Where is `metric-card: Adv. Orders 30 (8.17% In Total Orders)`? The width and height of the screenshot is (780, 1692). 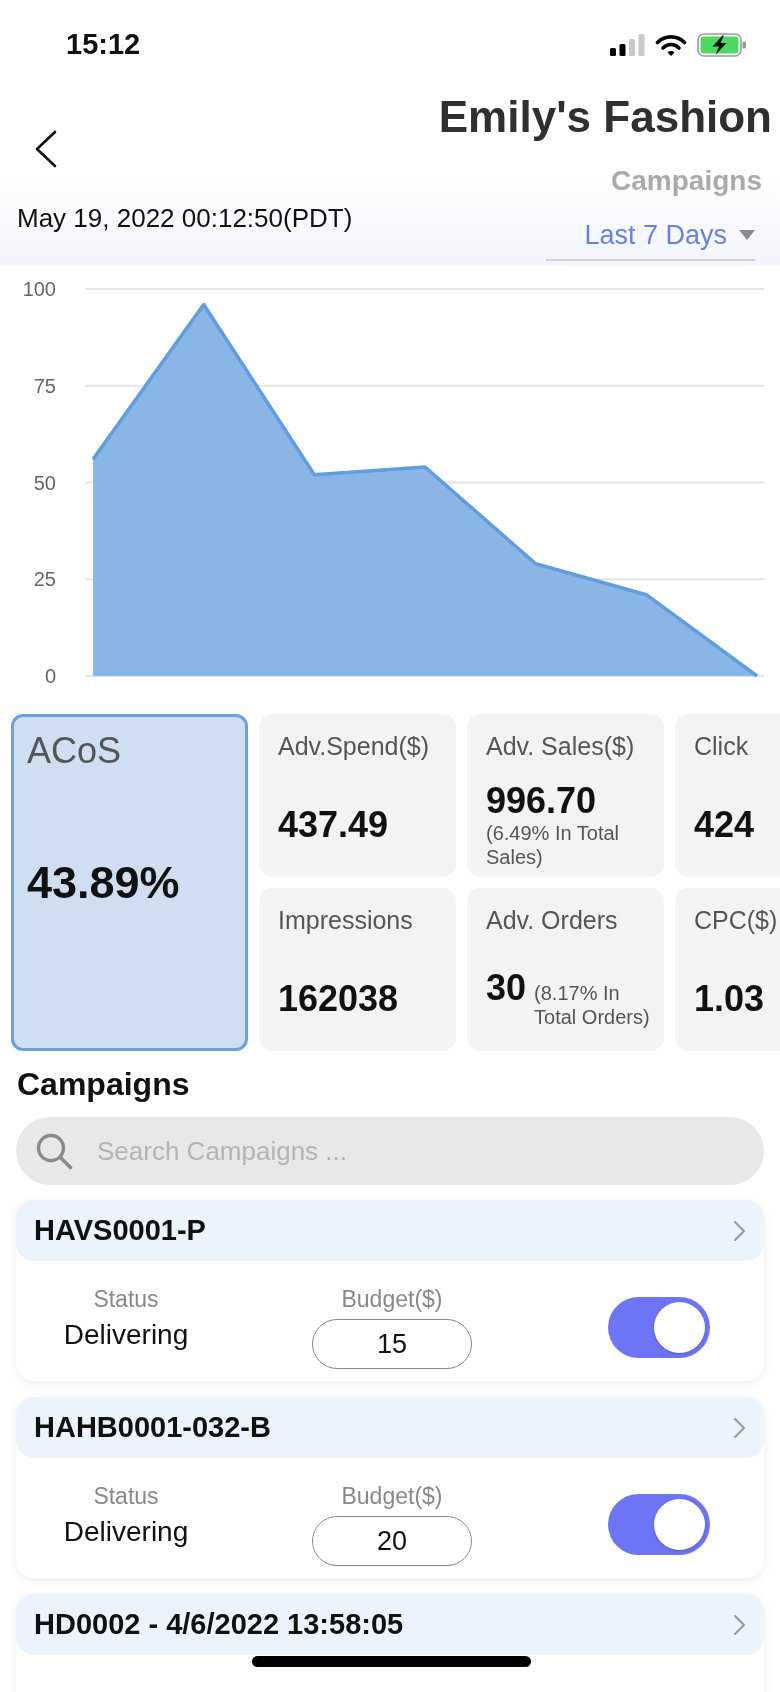
metric-card: Adv. Orders 30 (8.17% In Total Orders) is located at coordinates (565, 969).